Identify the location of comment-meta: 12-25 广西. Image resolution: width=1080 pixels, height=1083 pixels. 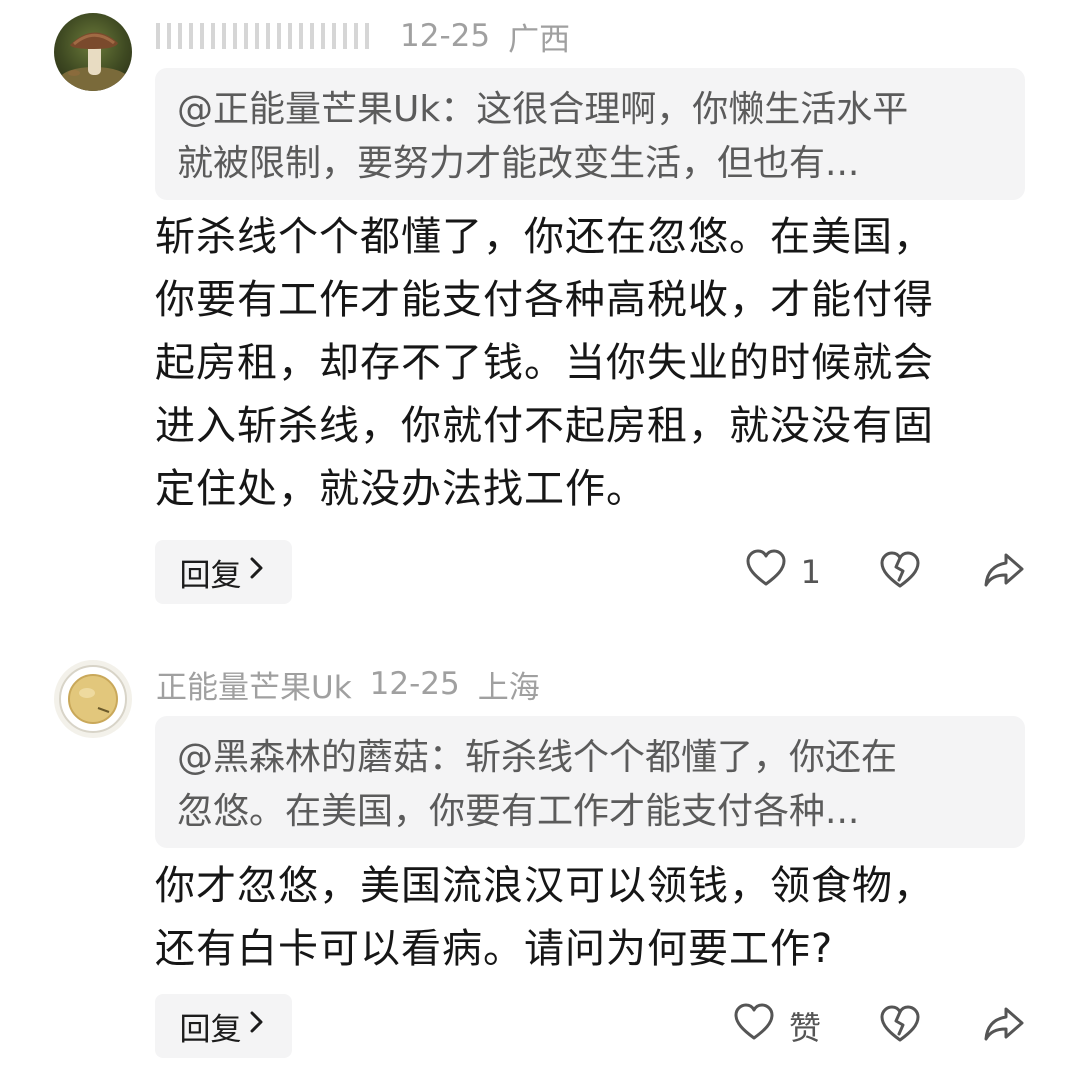
(363, 36).